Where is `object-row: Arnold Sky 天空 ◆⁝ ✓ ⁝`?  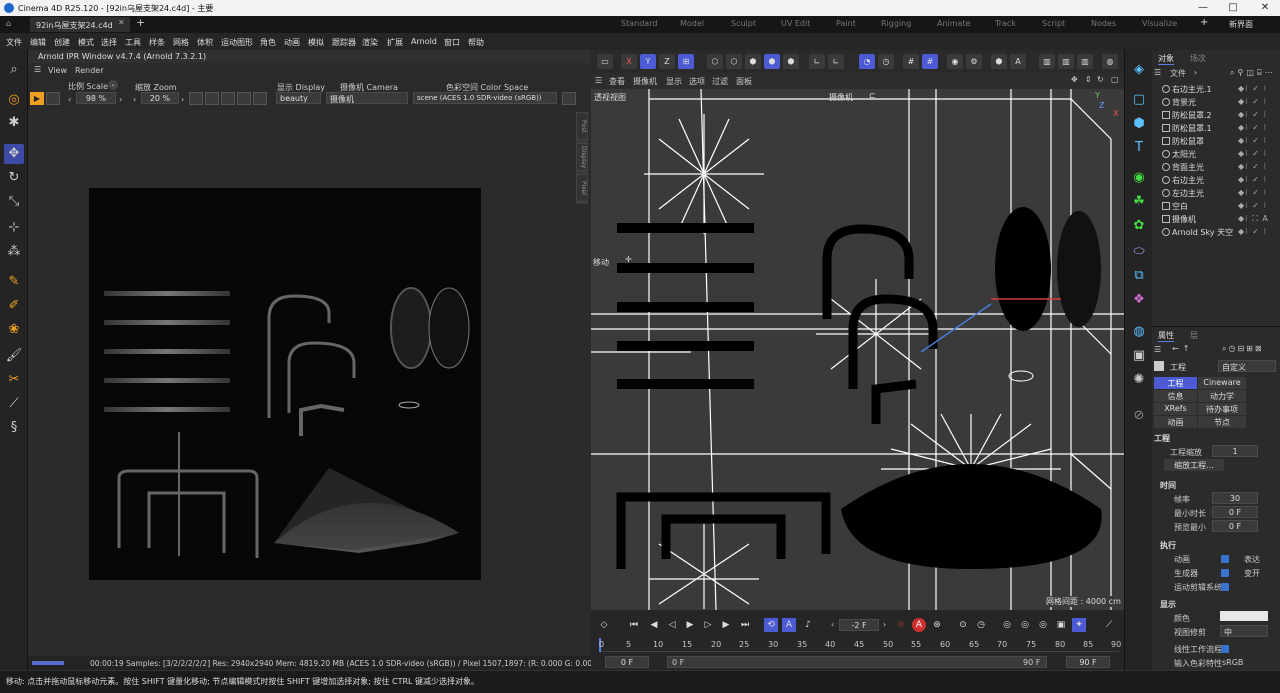
object-row: Arnold Sky 天空 ◆⁝ ✓ ⁝ is located at coordinates (1216, 232).